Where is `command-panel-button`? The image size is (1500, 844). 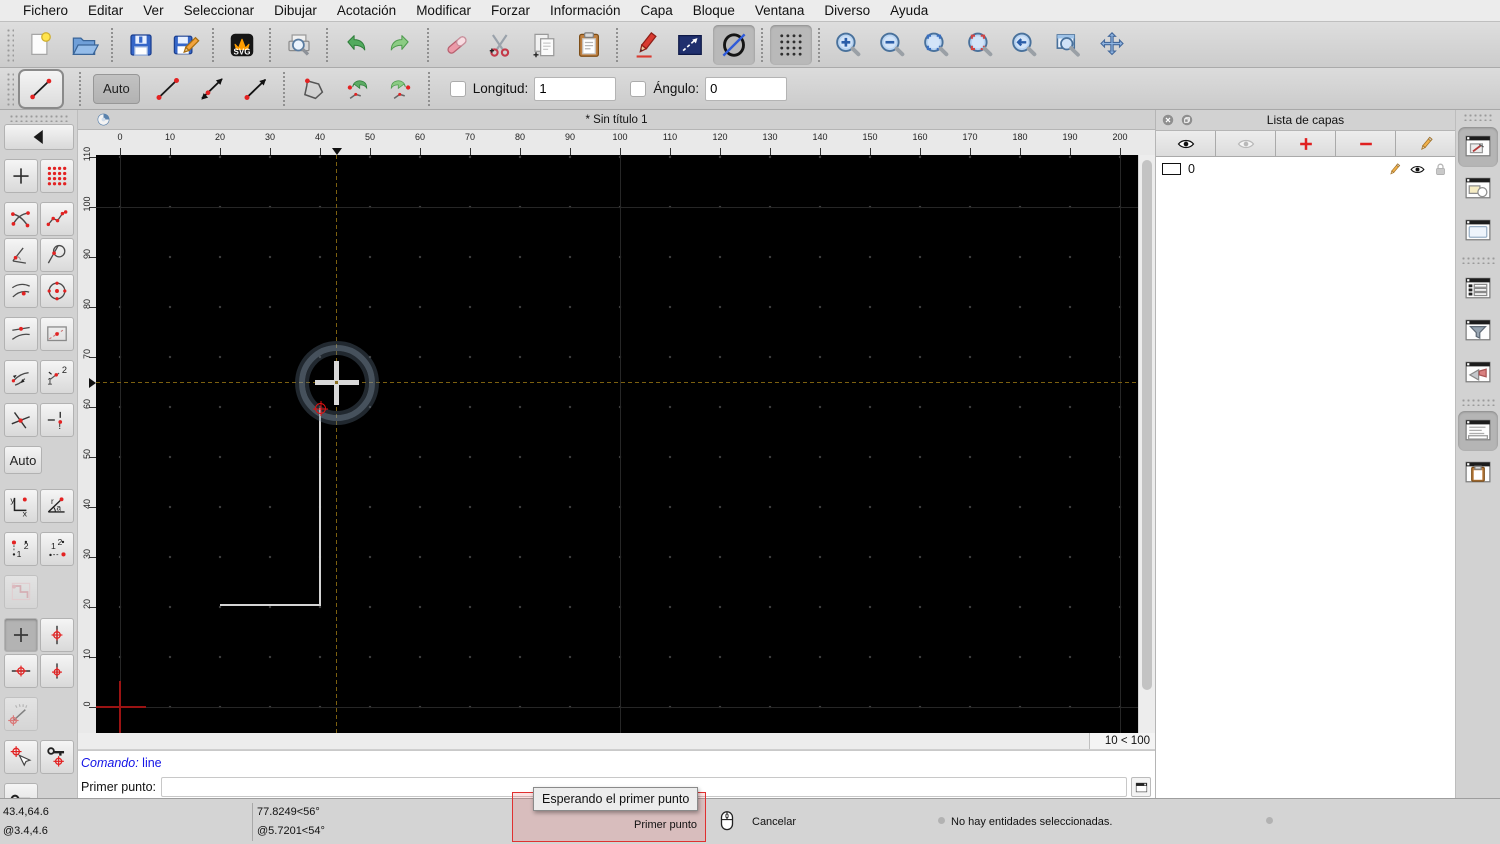 command-panel-button is located at coordinates (1478, 431).